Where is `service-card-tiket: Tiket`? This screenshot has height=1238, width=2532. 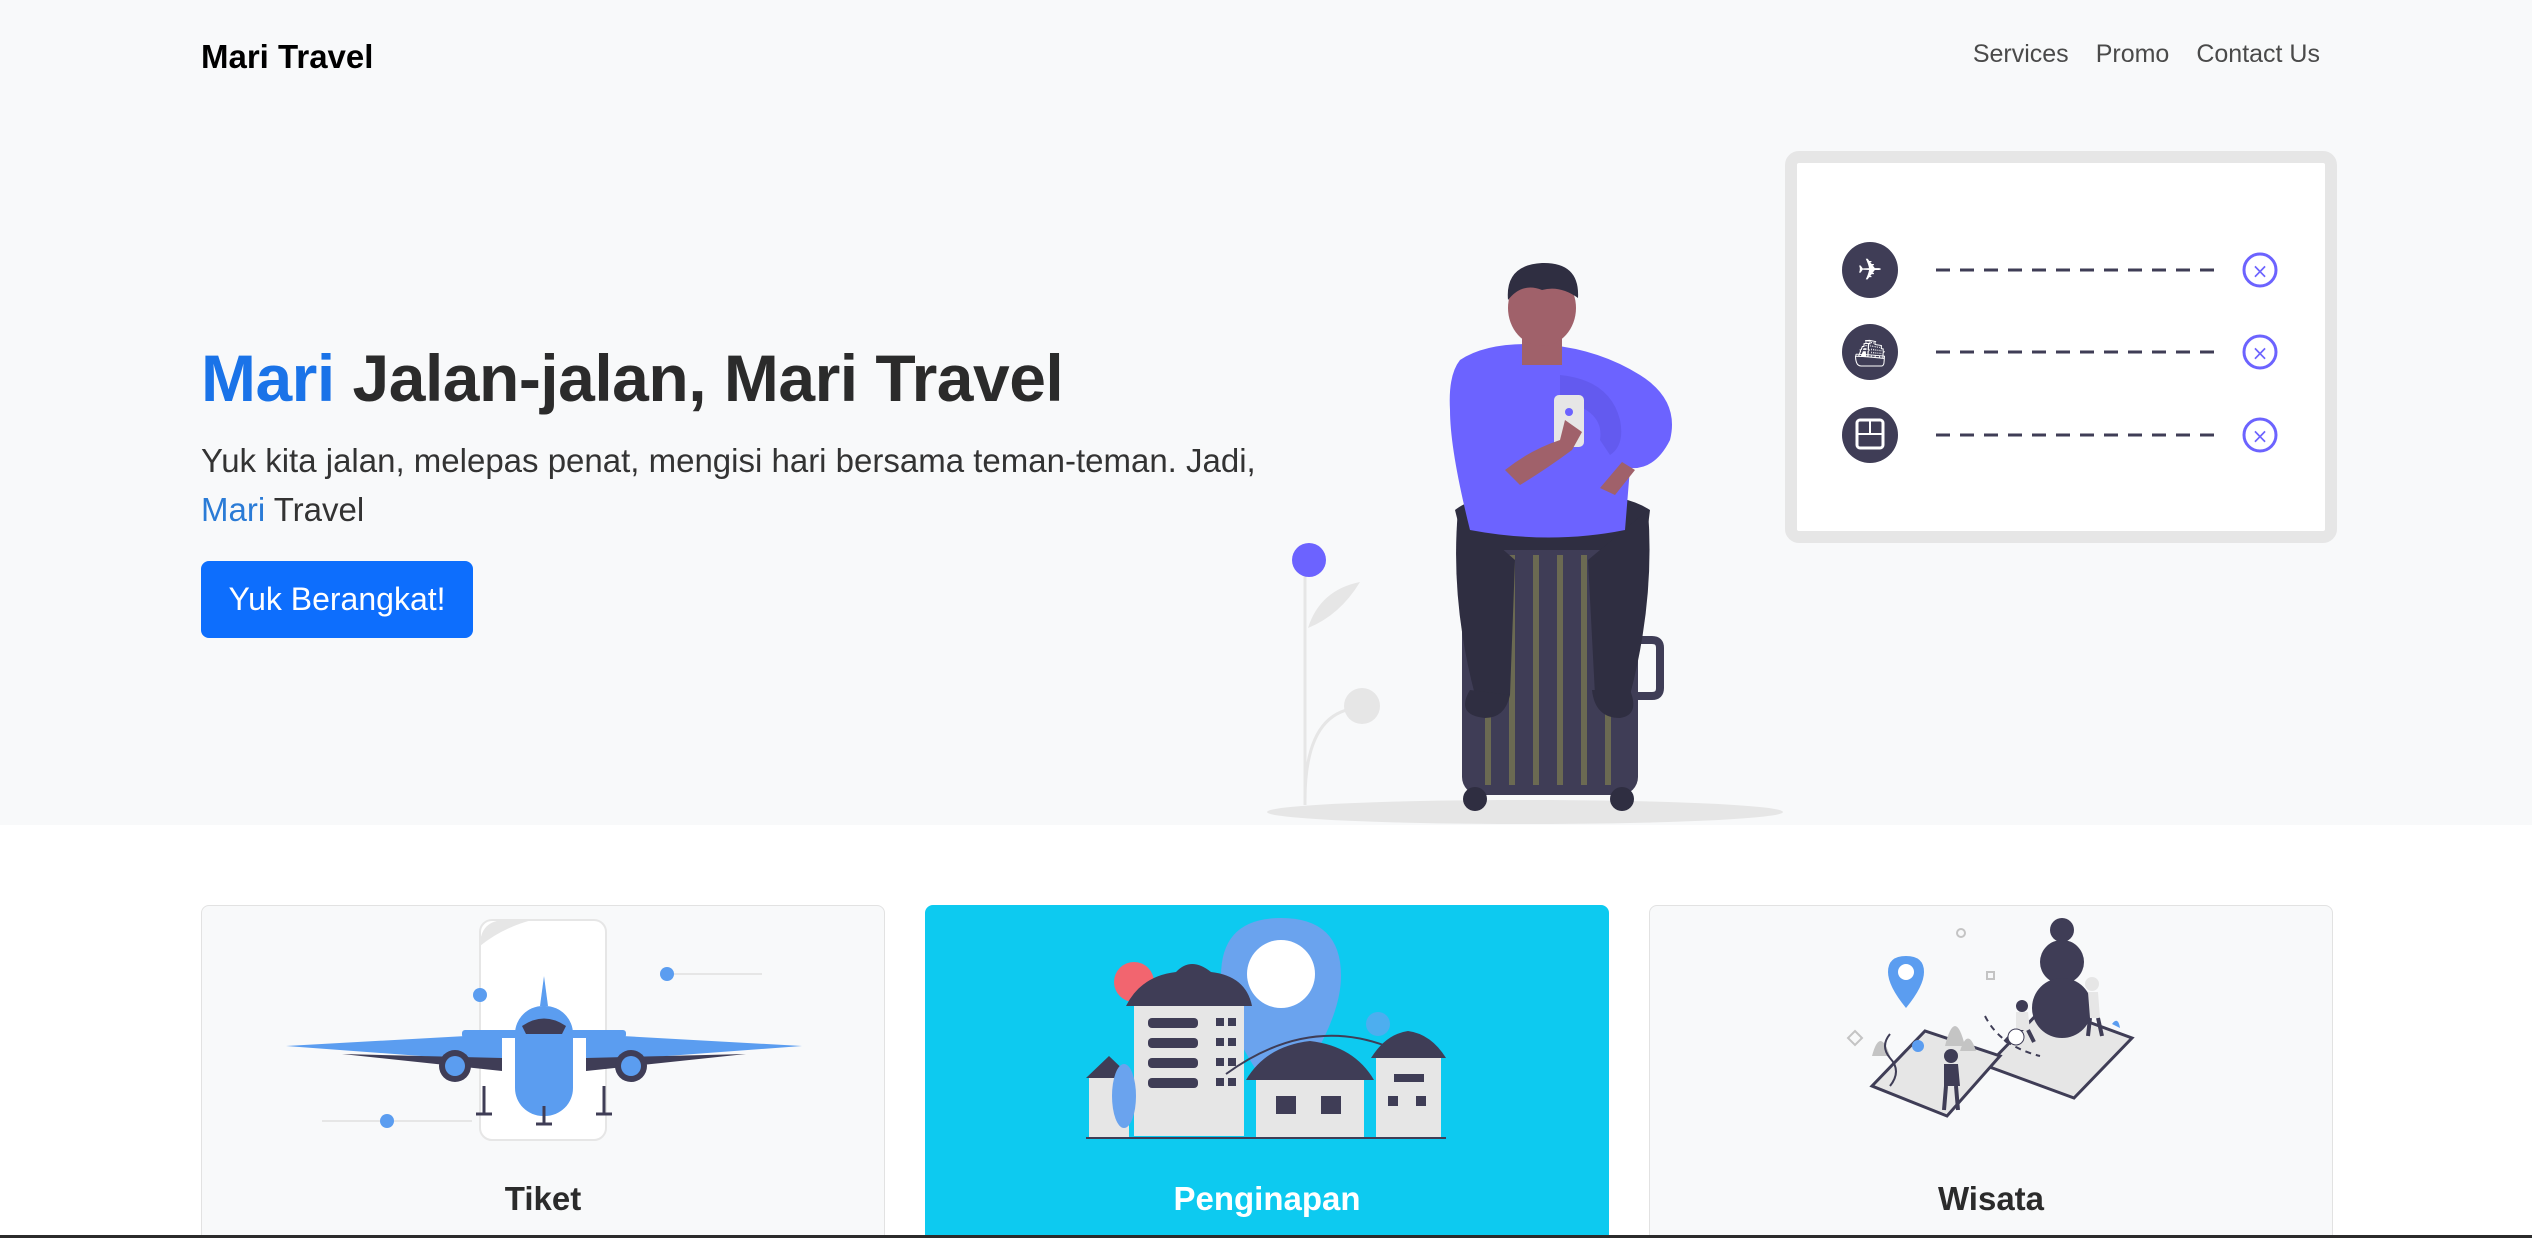
service-card-tiket: Tiket is located at coordinates (543, 1071).